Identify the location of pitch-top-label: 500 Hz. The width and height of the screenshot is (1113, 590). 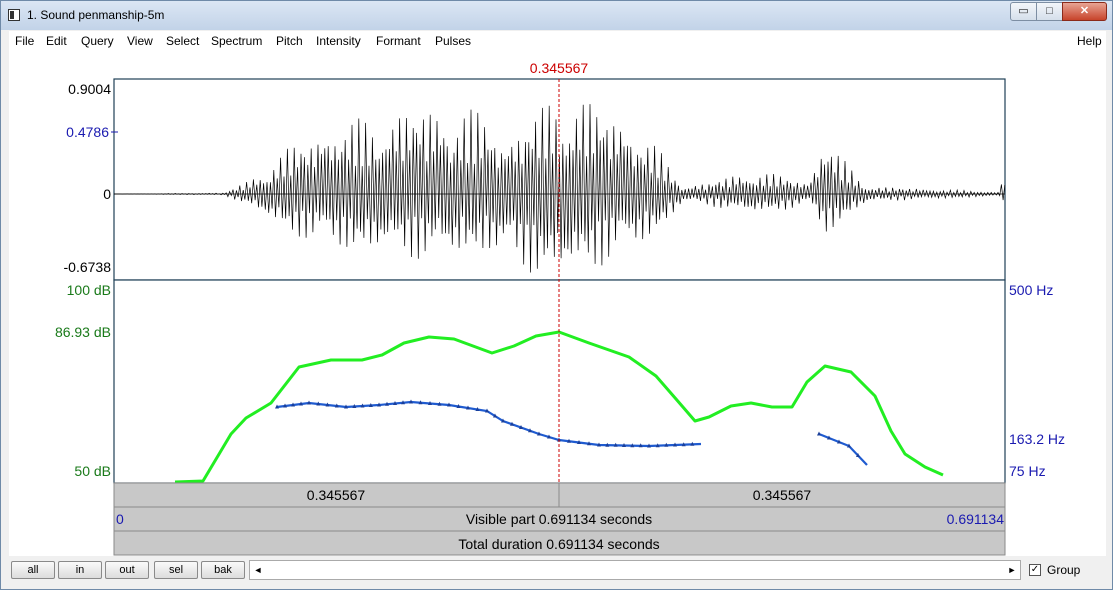
(1031, 290).